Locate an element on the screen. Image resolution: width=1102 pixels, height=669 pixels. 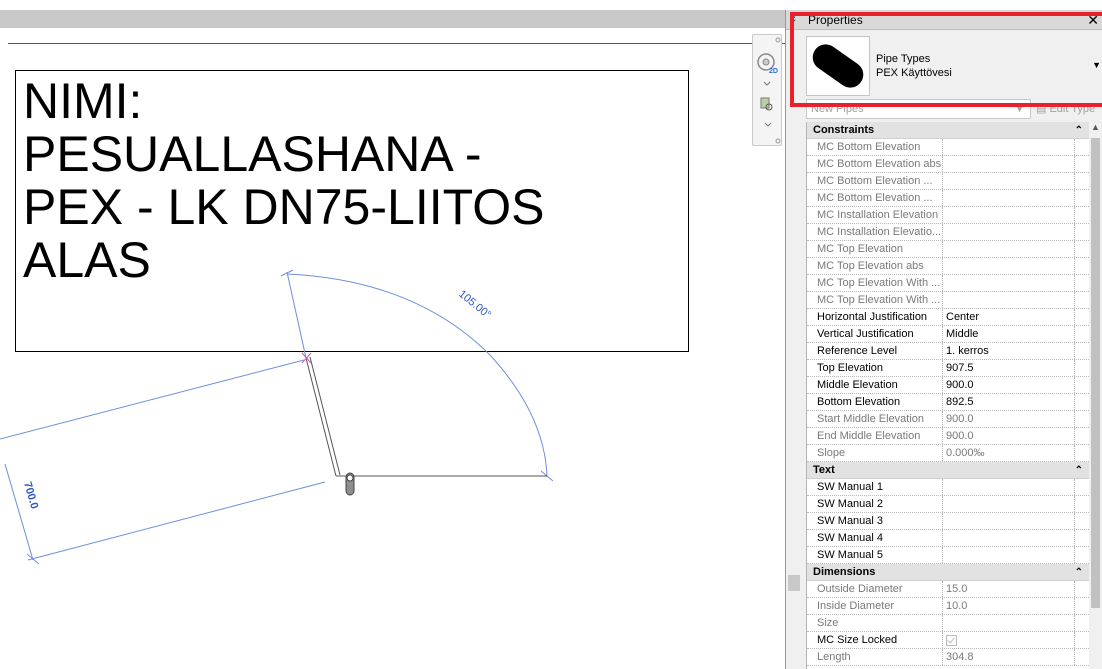
edit-type-icon: ▤ is located at coordinates (1043, 109).